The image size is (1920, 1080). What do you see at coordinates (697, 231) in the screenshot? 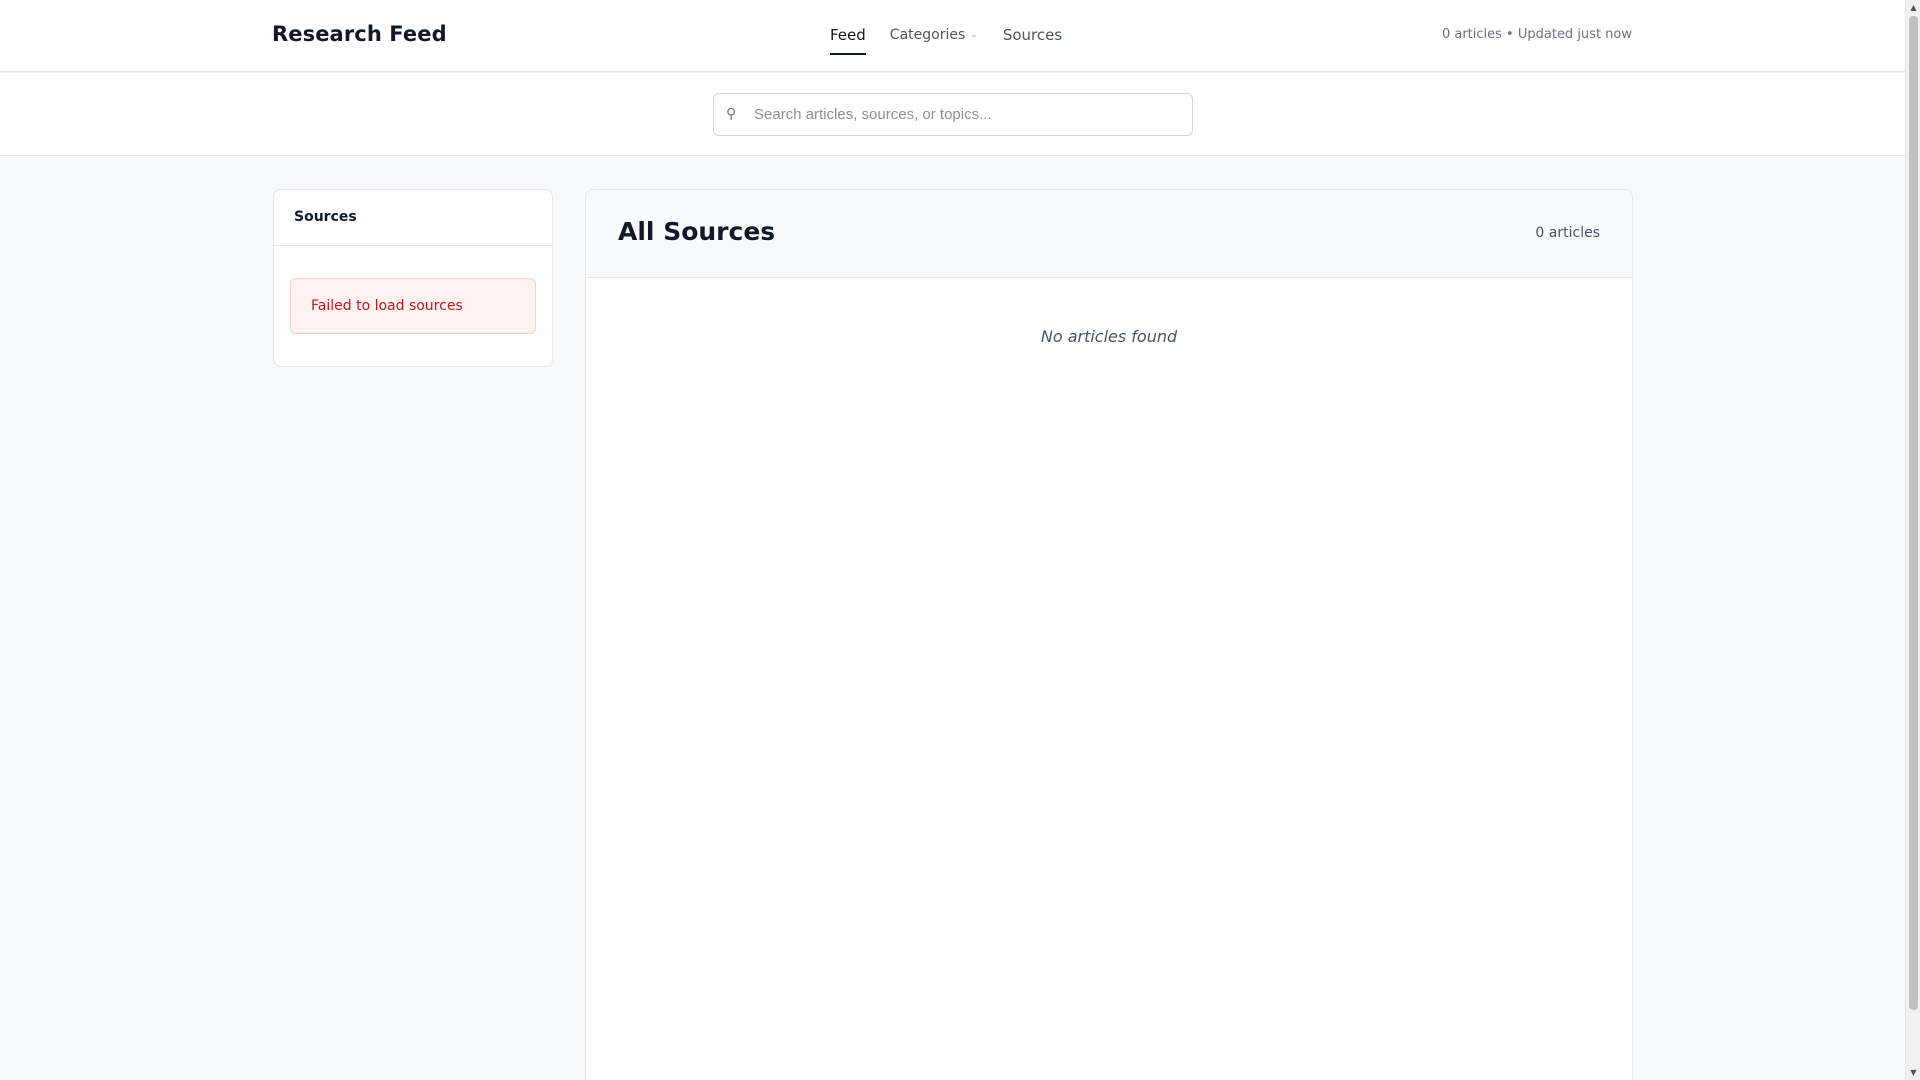
I see `page-title: All Sources` at bounding box center [697, 231].